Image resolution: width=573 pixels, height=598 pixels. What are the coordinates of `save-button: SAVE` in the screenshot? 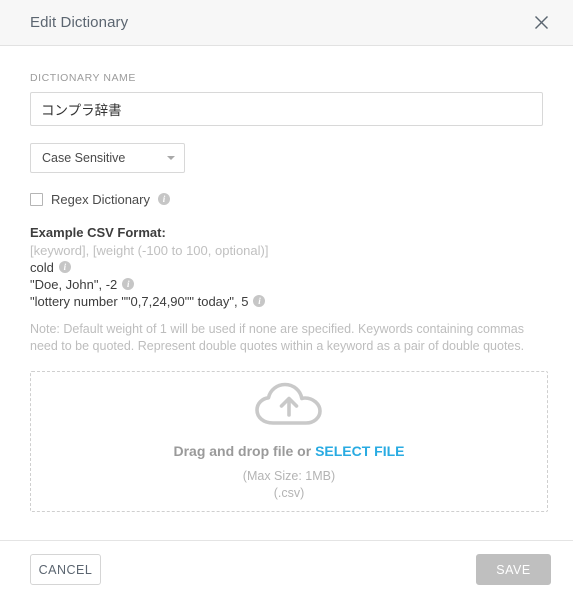 It's located at (513, 569).